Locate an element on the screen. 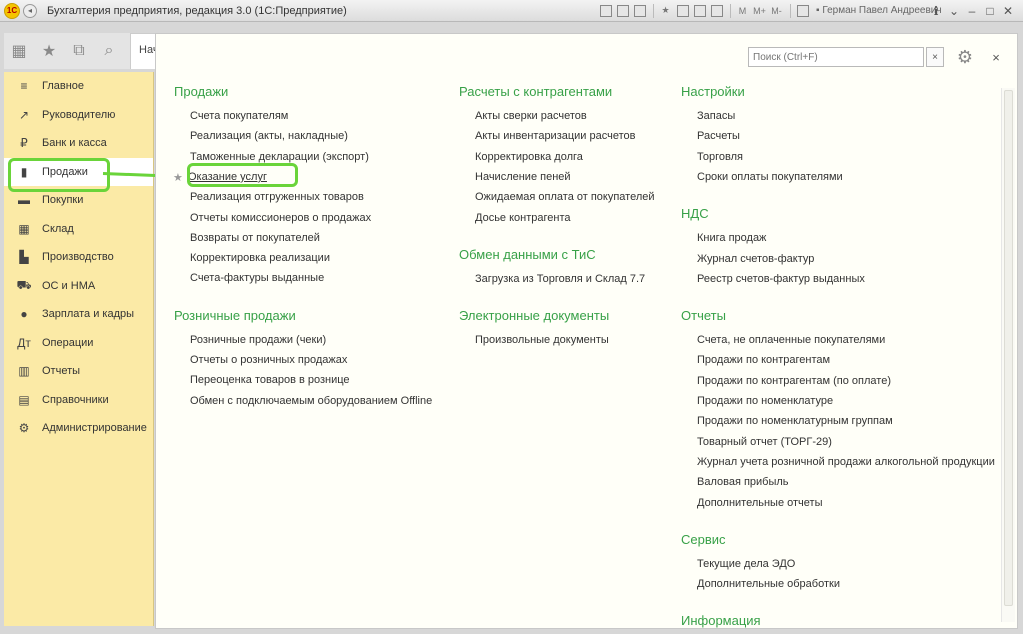 This screenshot has height=634, width=1023. app-logo-icon: 1С is located at coordinates (12, 10).